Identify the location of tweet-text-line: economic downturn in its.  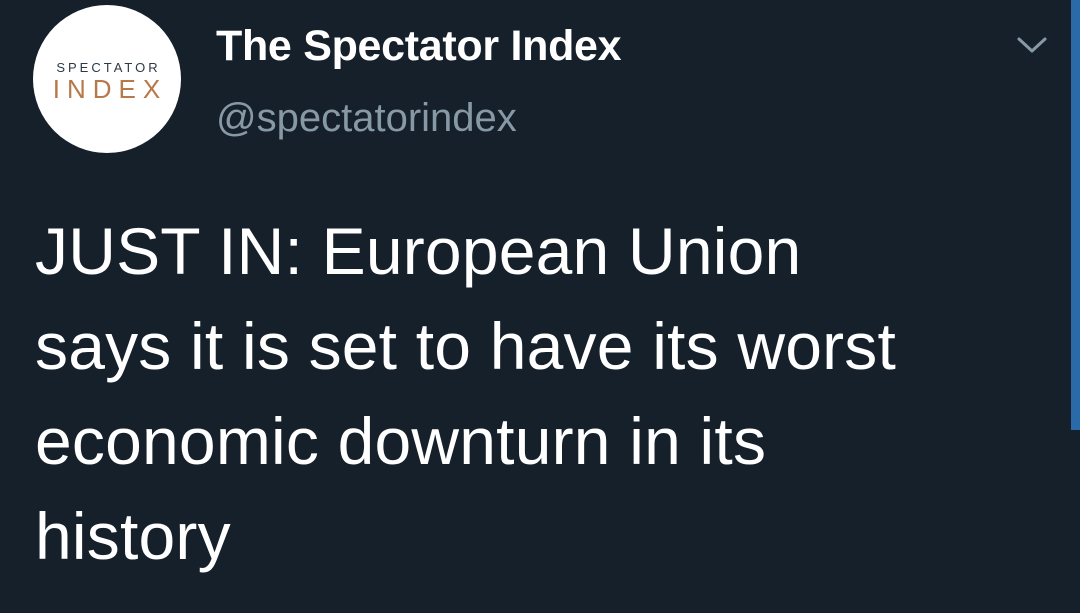
(401, 441).